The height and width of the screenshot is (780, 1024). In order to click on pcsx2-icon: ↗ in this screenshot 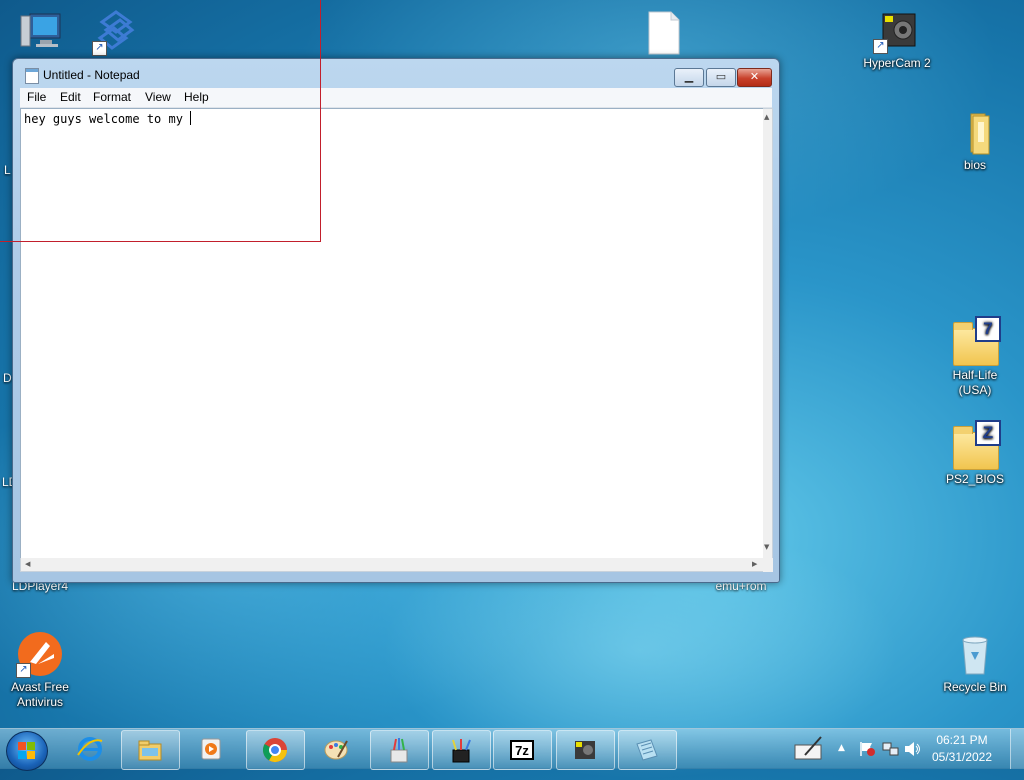, I will do `click(116, 32)`.